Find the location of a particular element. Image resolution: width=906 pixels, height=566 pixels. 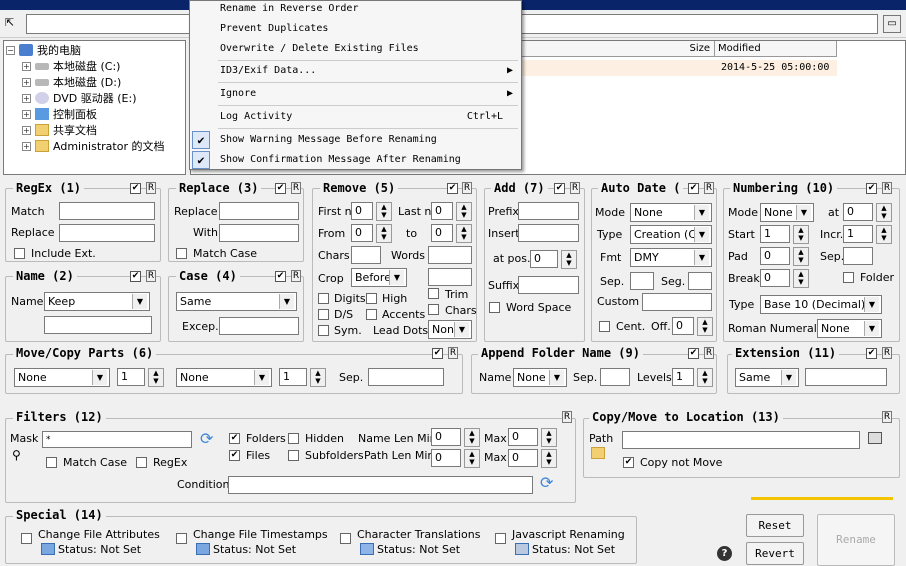

tree-item-drive-c: + 本地磁盘 (C:) is located at coordinates (71, 66).